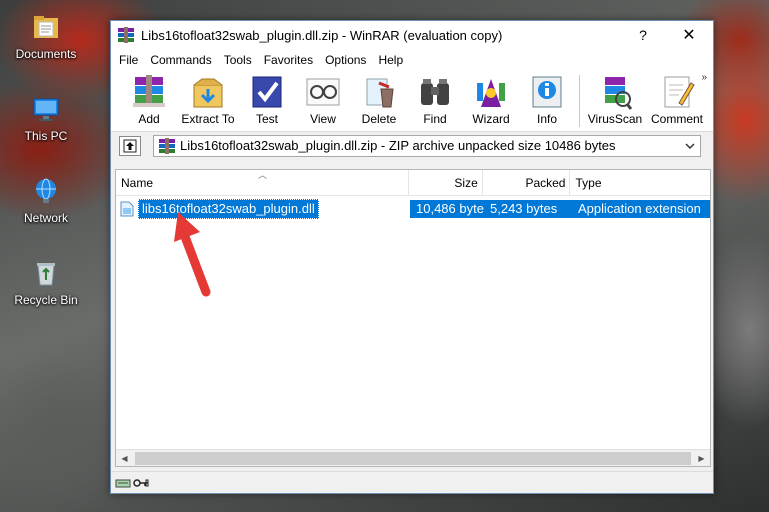  What do you see at coordinates (46, 27) in the screenshot?
I see `folder-documents-icon` at bounding box center [46, 27].